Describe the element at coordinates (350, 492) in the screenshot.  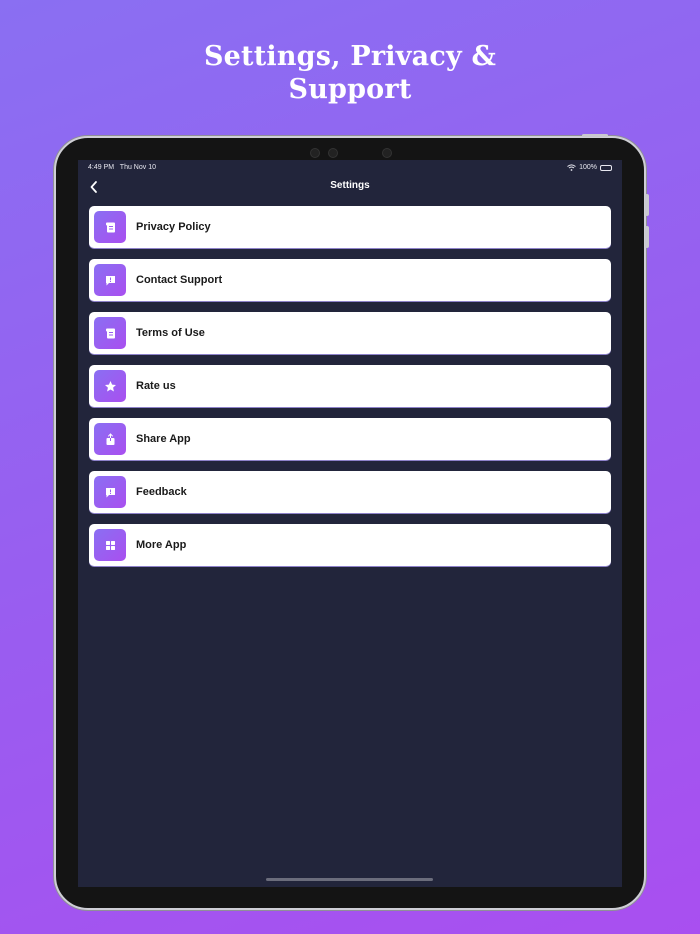
I see `menu-item-feedback: Feedback` at that location.